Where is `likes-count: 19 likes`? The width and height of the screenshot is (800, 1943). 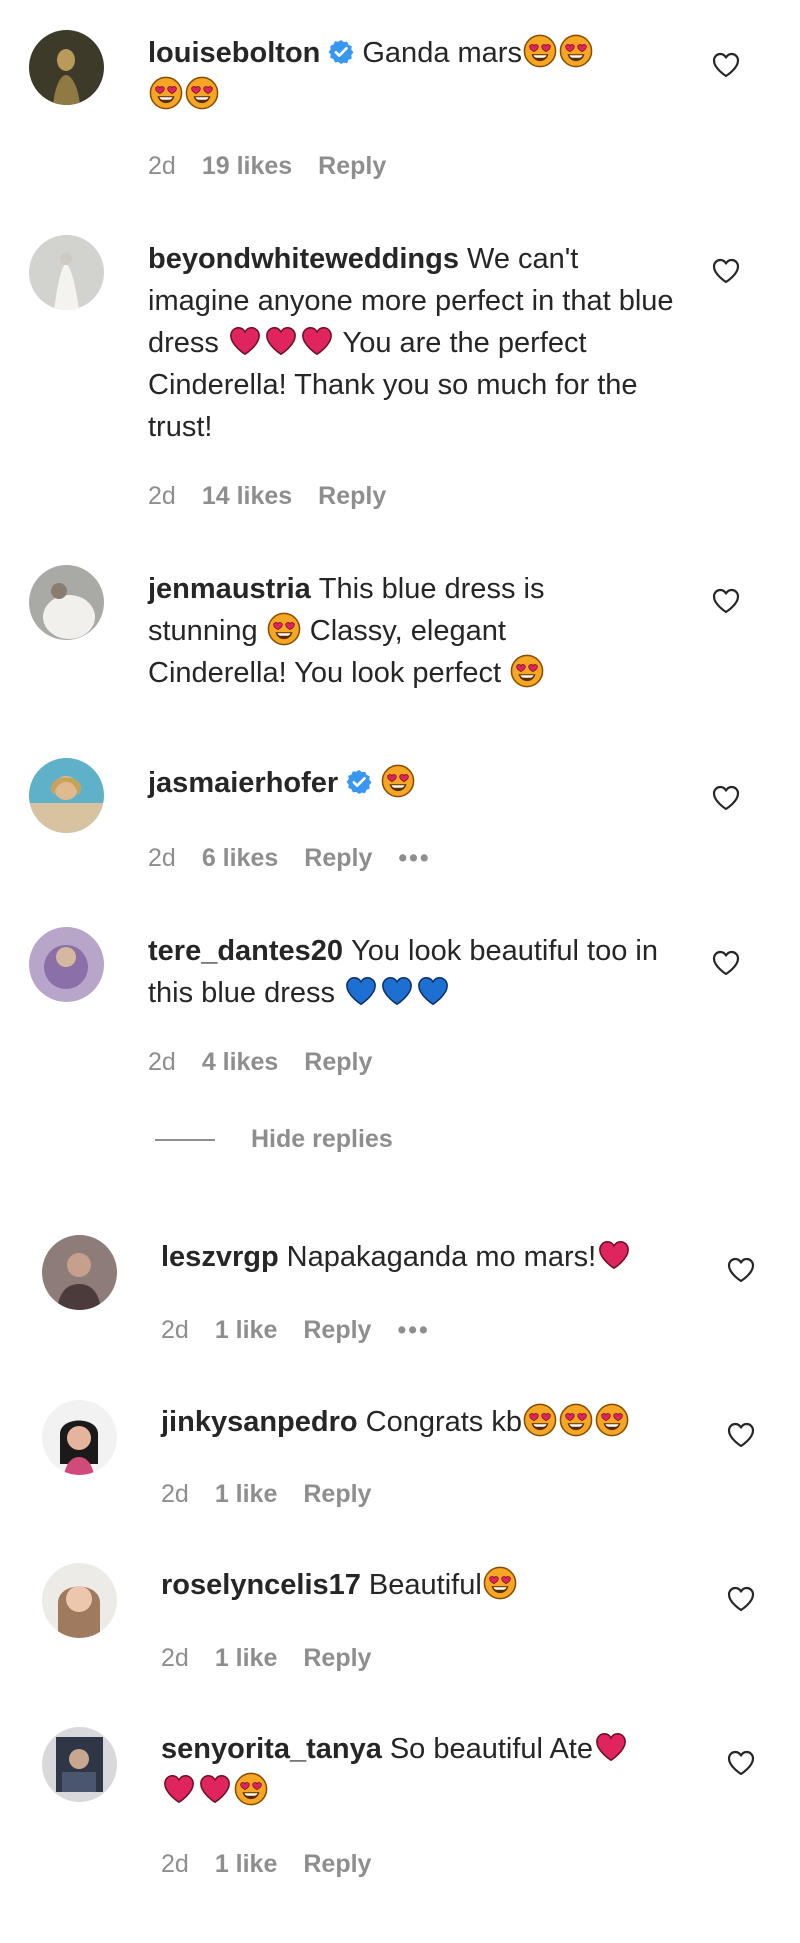
likes-count: 19 likes is located at coordinates (247, 166).